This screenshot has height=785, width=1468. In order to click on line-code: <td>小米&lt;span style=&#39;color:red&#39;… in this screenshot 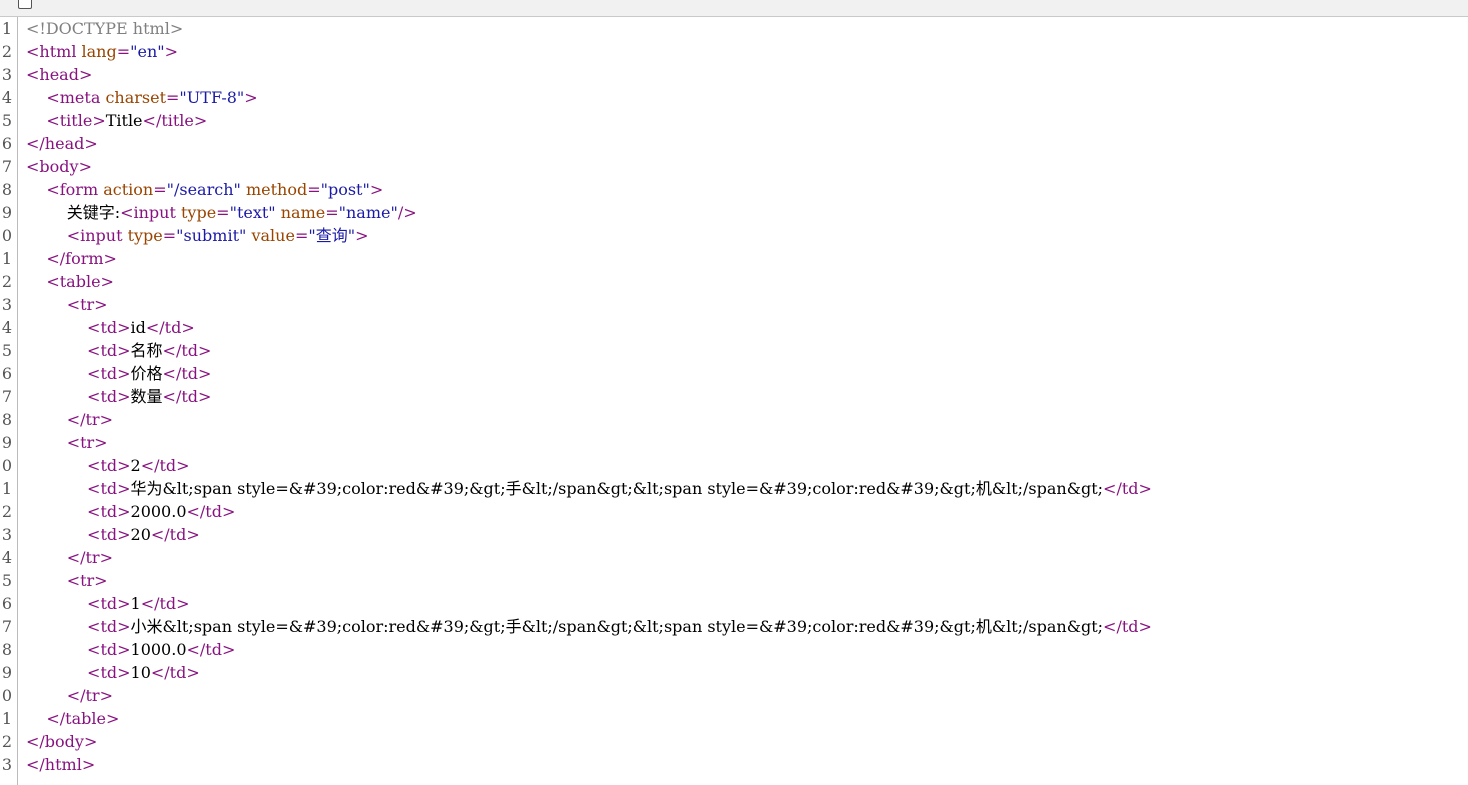, I will do `click(589, 626)`.